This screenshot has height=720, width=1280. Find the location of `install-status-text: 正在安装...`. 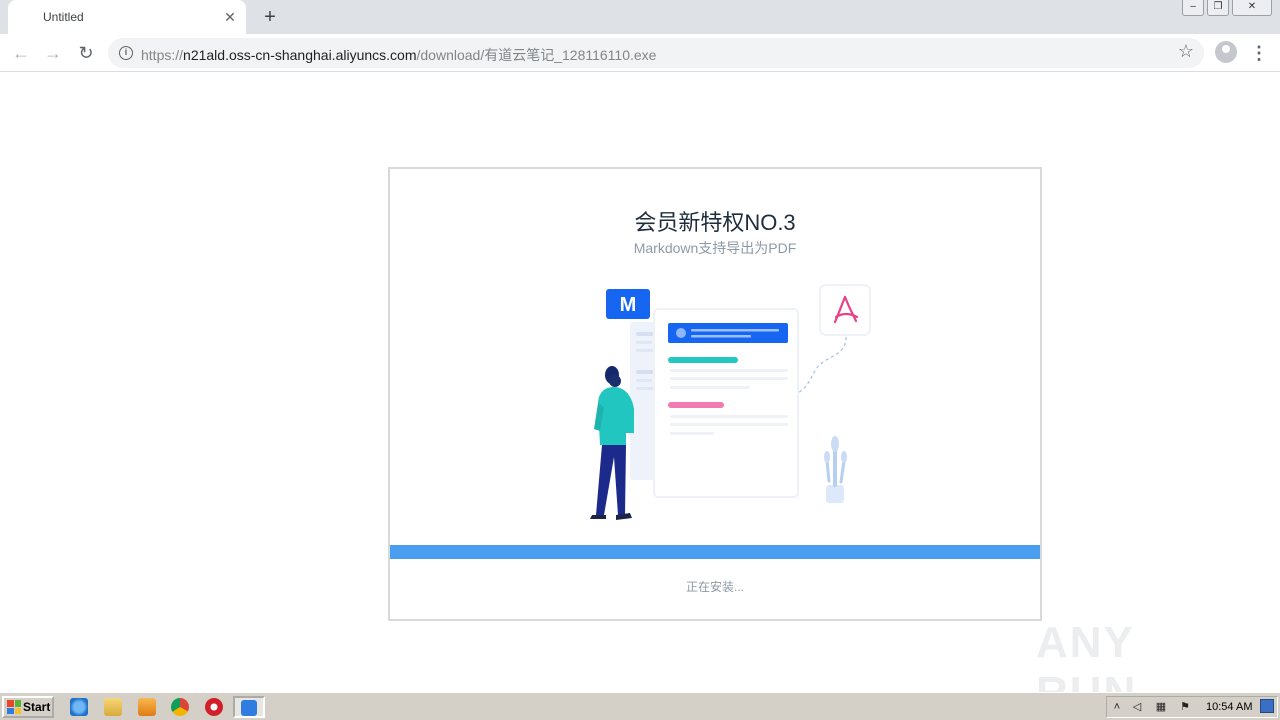

install-status-text: 正在安装... is located at coordinates (714, 587).